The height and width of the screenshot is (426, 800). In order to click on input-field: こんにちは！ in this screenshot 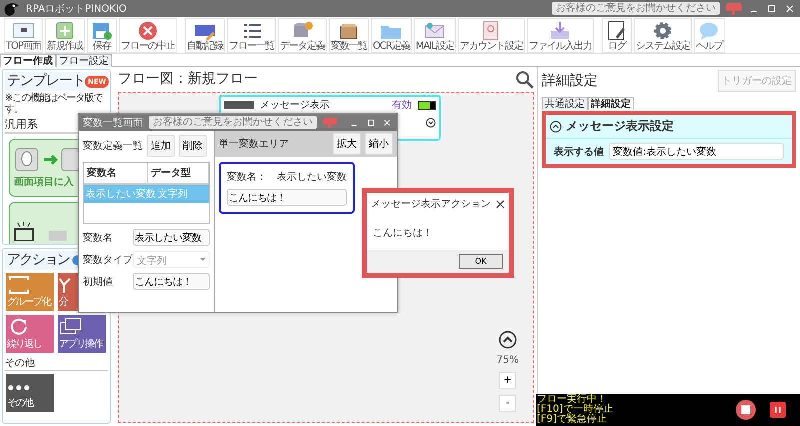, I will do `click(171, 281)`.